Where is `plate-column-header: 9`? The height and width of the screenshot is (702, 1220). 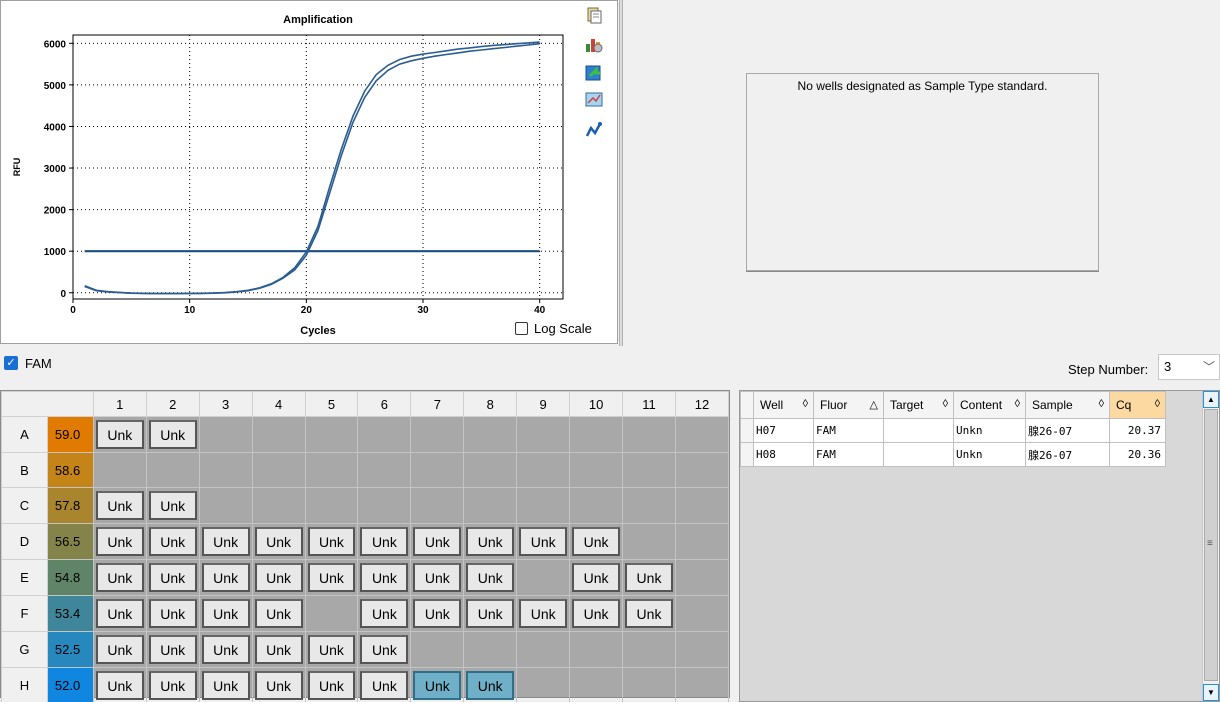 plate-column-header: 9 is located at coordinates (543, 404).